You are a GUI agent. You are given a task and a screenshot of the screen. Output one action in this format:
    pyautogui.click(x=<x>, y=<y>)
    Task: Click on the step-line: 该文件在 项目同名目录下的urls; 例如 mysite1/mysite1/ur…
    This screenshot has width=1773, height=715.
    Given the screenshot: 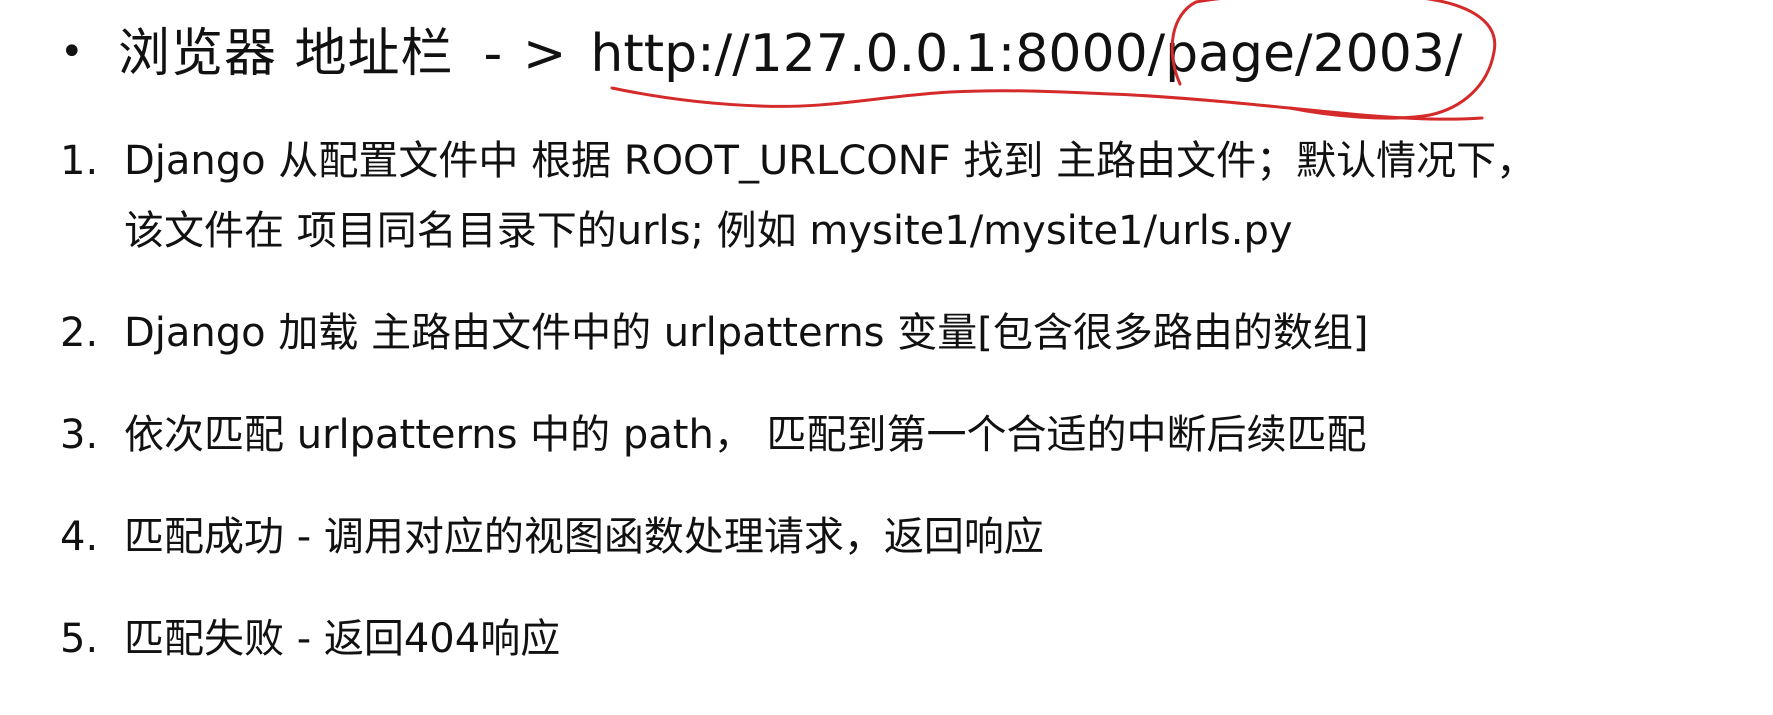 What is the action you would take?
    pyautogui.click(x=708, y=231)
    